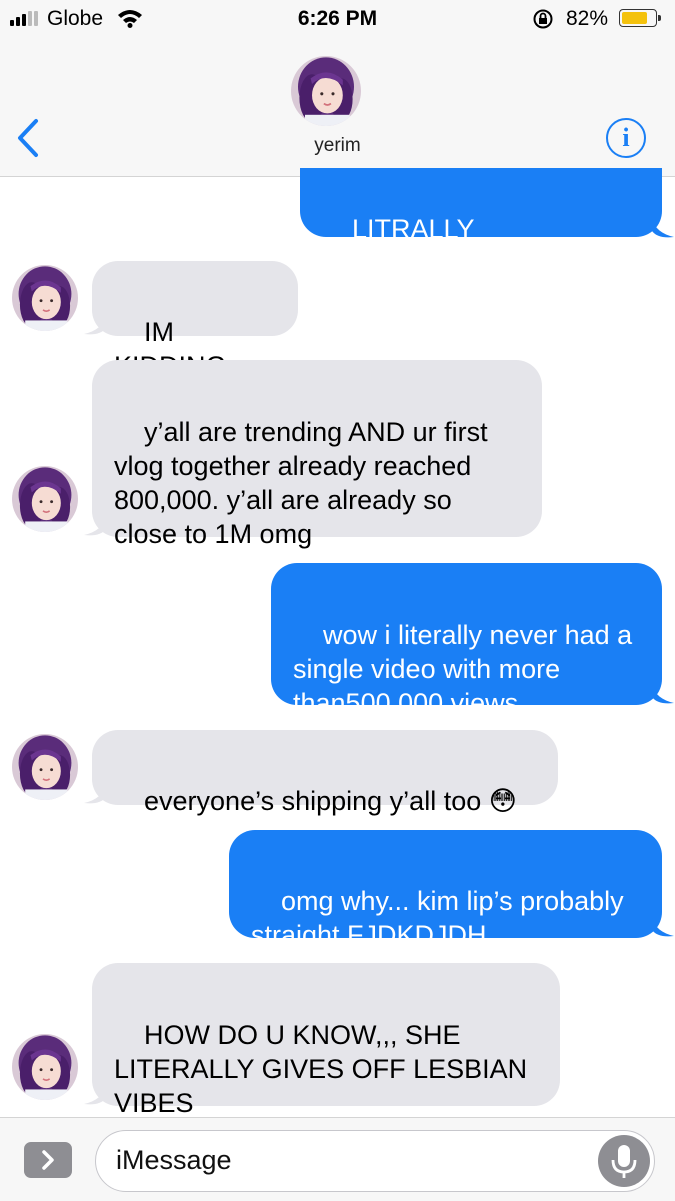  What do you see at coordinates (626, 138) in the screenshot?
I see `info-icon: i` at bounding box center [626, 138].